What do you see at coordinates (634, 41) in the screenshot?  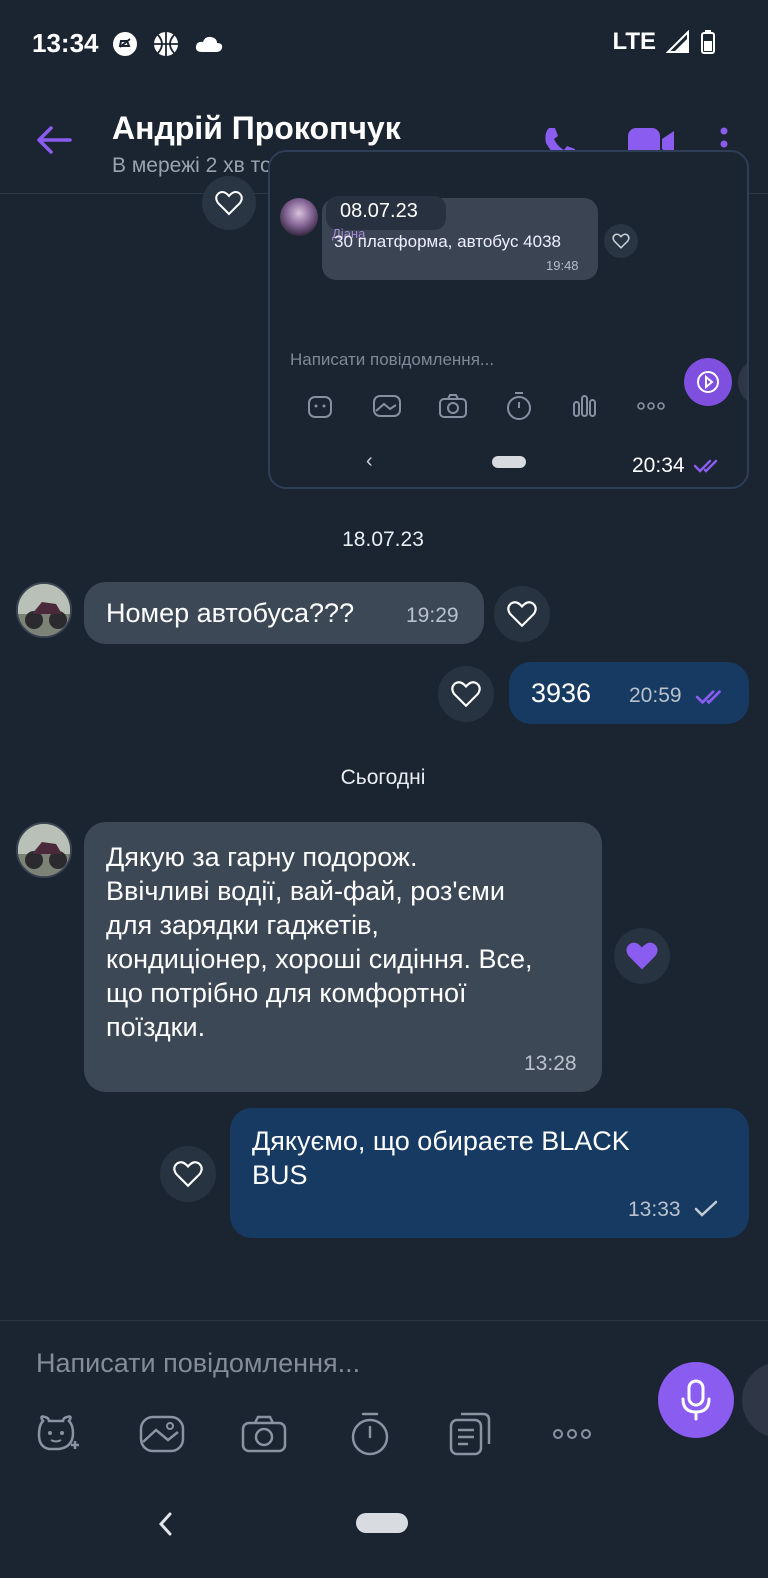 I see `network-type: LTE` at bounding box center [634, 41].